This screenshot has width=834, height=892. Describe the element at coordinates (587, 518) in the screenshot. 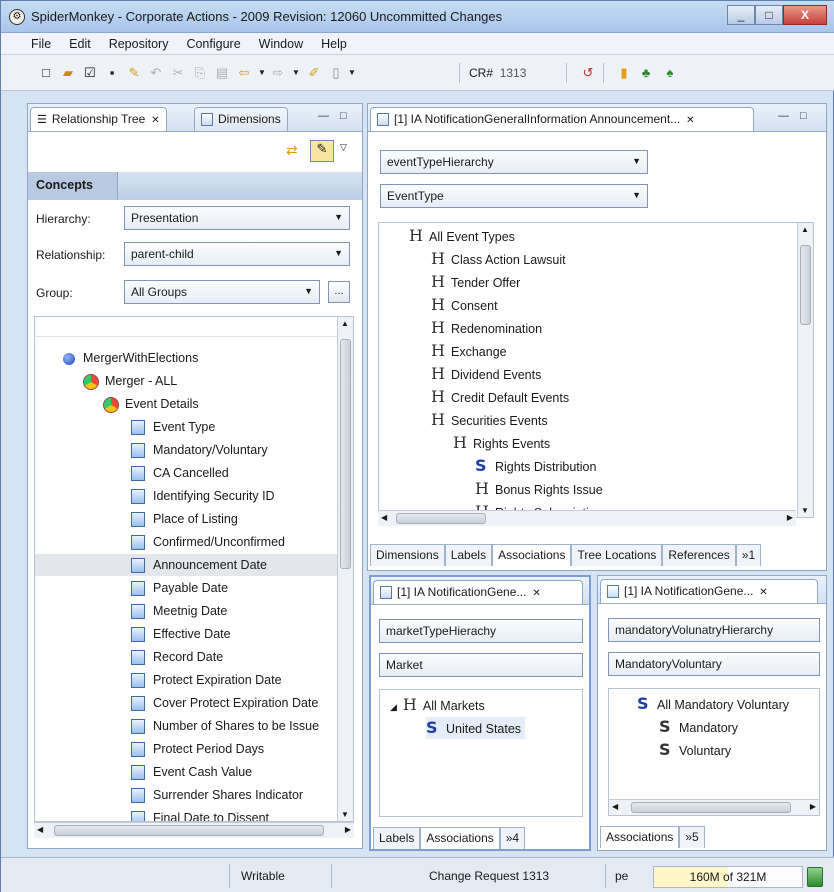

I see `event-tree-hscroll: ◀ ▶` at that location.